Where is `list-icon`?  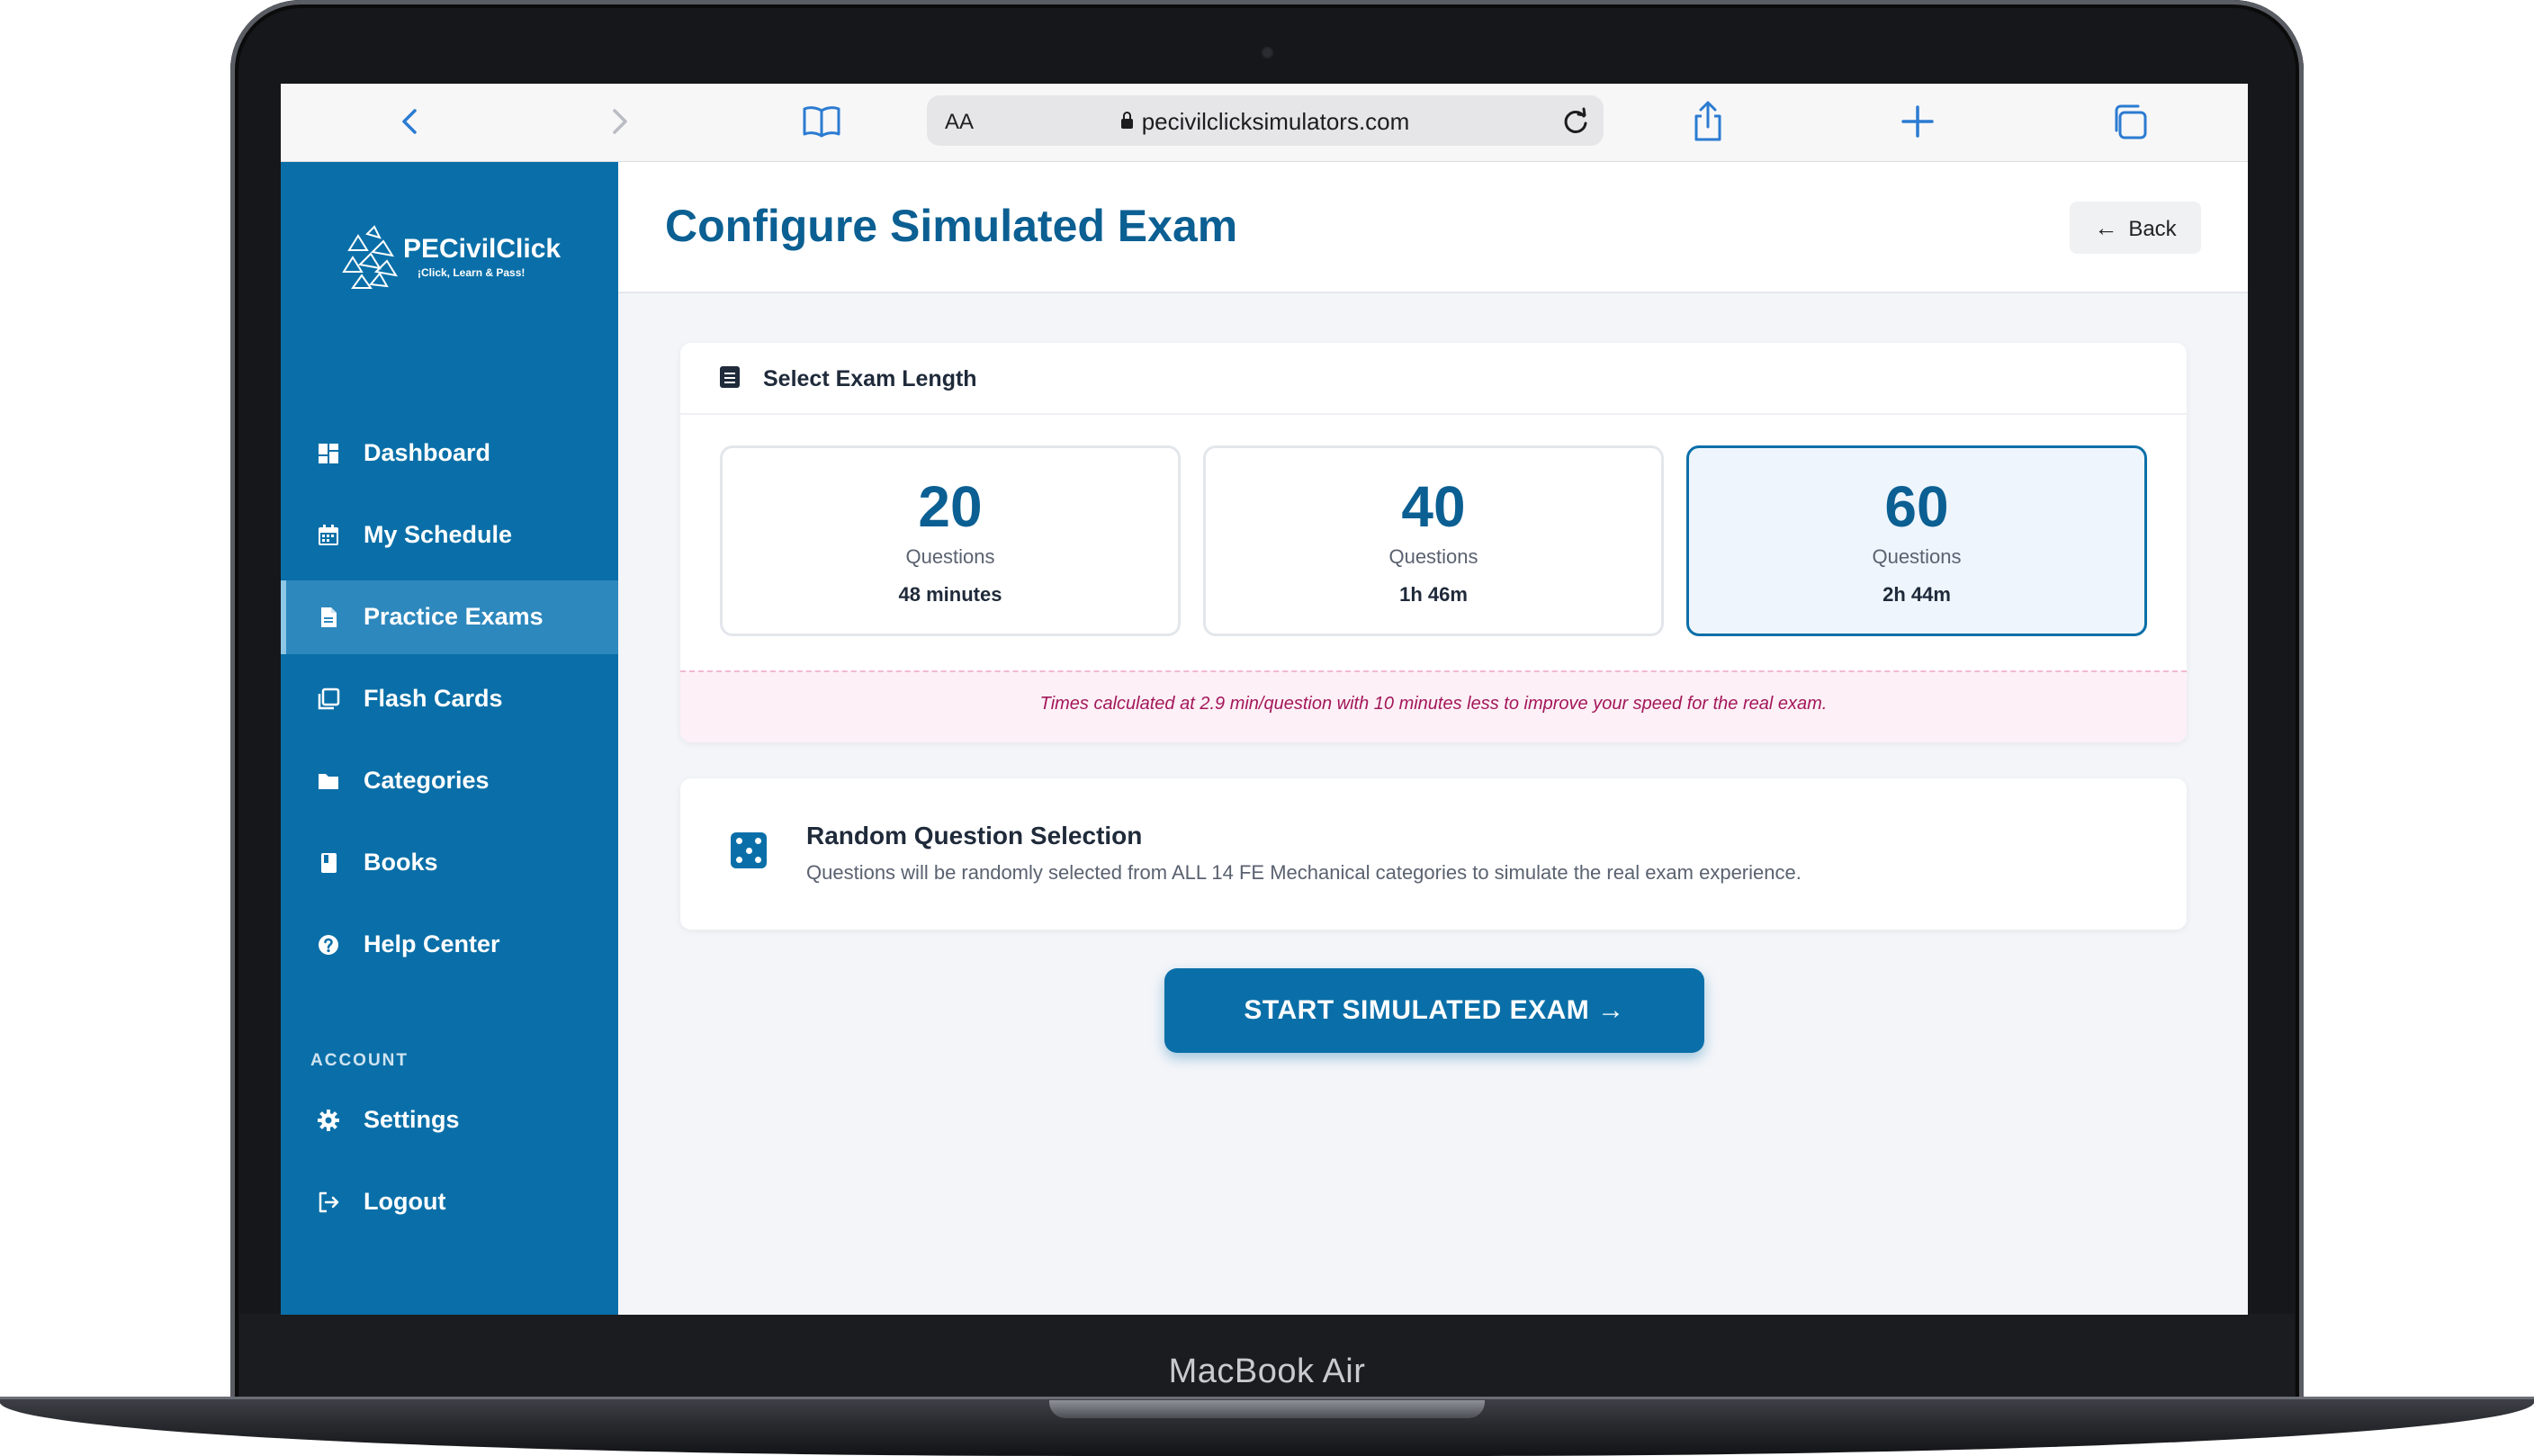 list-icon is located at coordinates (730, 377).